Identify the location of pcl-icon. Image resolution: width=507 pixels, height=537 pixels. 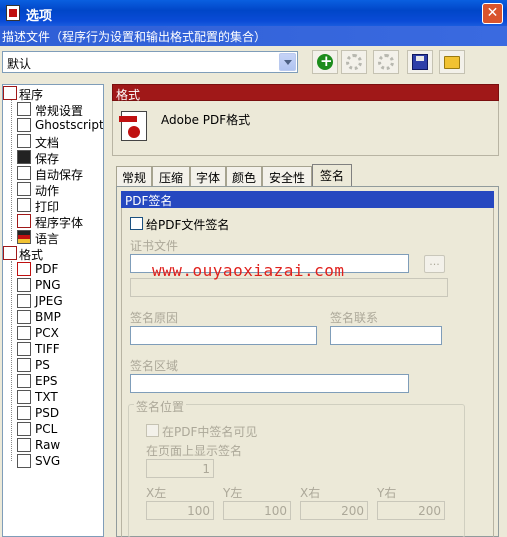
(24, 429).